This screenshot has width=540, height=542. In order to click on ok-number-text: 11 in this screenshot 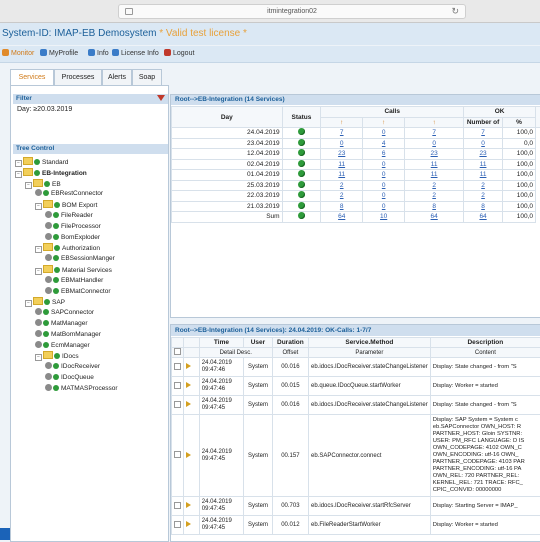, I will do `click(483, 164)`.